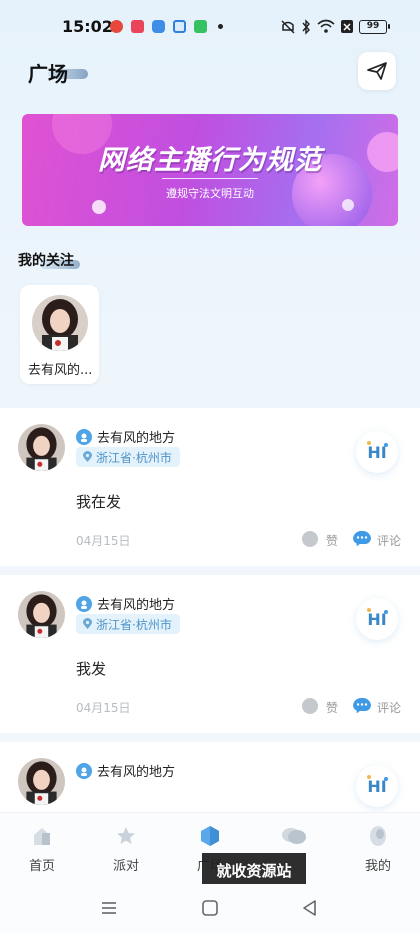 This screenshot has width=420, height=933. What do you see at coordinates (126, 849) in the screenshot?
I see `nav-item-party: 派对` at bounding box center [126, 849].